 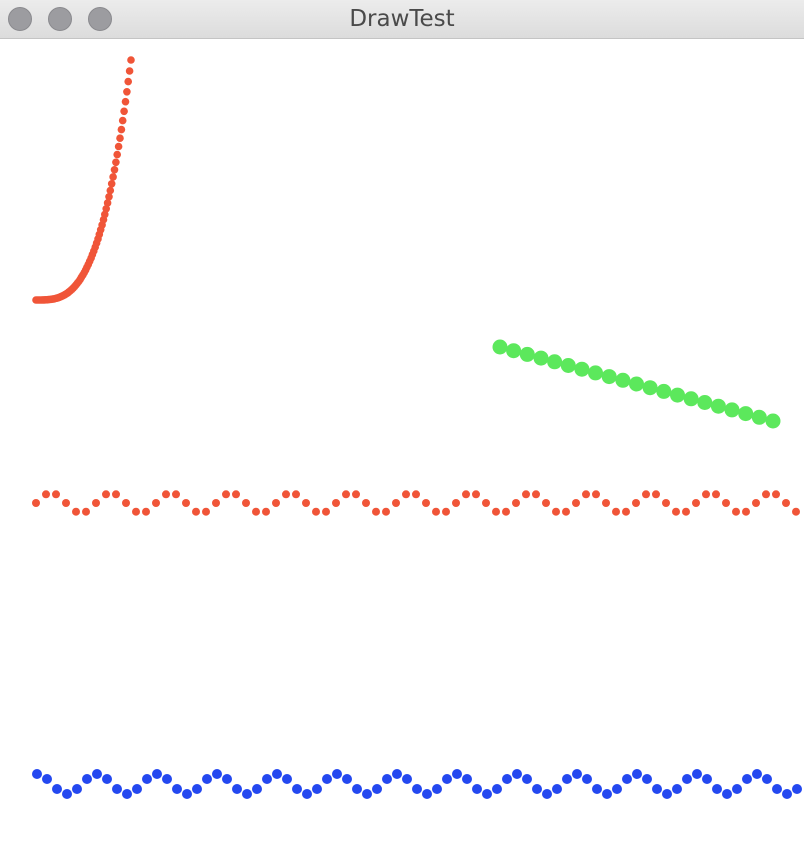 What do you see at coordinates (416, 503) in the screenshot?
I see `red-sine-wave` at bounding box center [416, 503].